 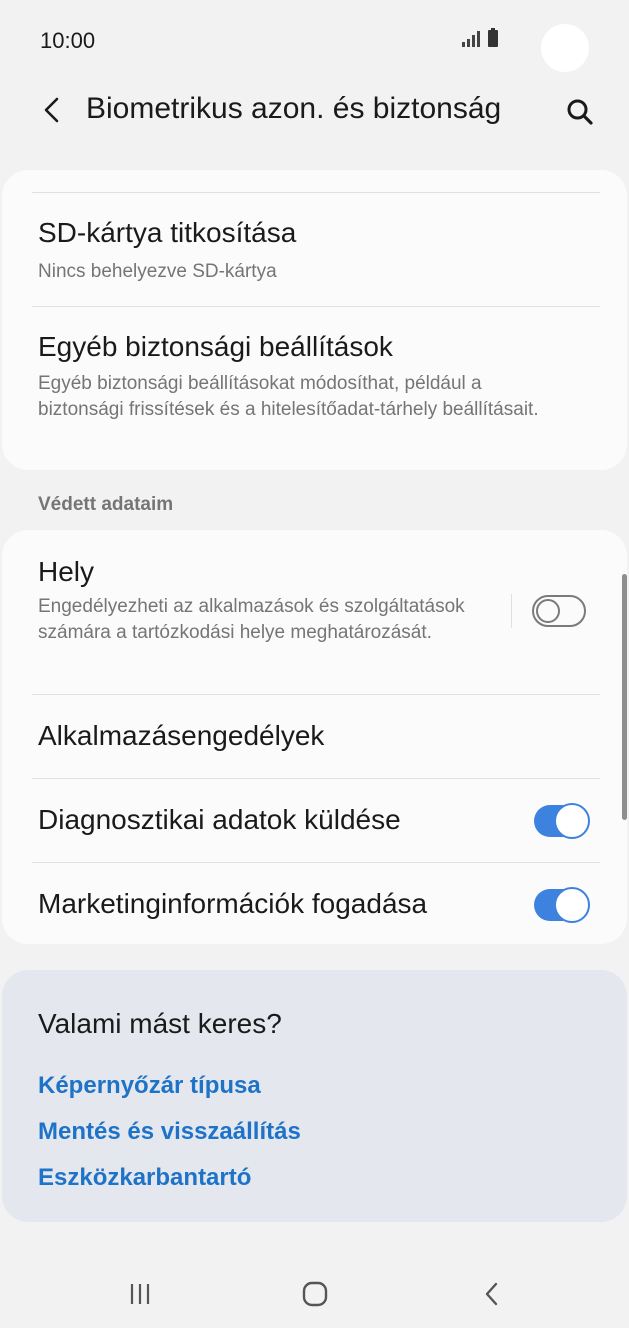 What do you see at coordinates (559, 611) in the screenshot?
I see `location-toggle` at bounding box center [559, 611].